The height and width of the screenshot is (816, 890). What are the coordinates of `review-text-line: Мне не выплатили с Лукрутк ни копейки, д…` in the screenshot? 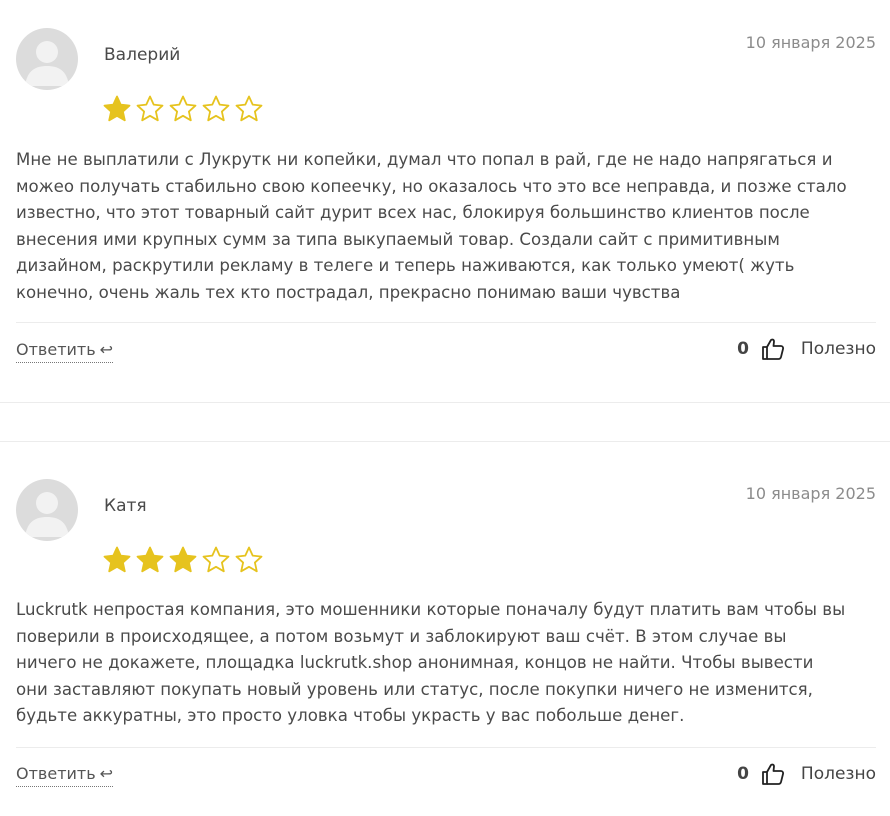 It's located at (424, 159).